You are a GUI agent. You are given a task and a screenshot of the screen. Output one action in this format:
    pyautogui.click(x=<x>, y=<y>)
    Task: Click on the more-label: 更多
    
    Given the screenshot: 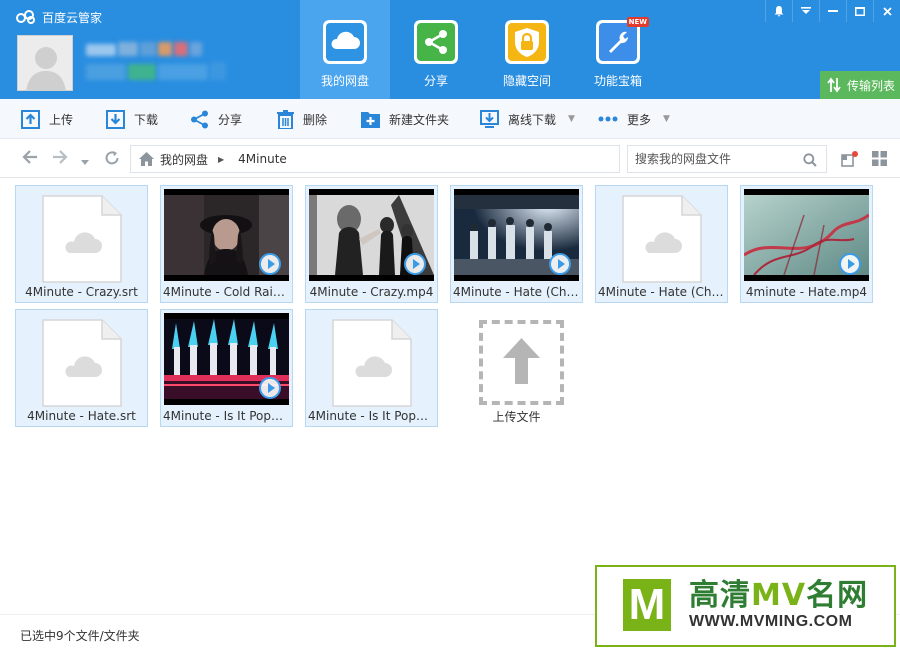 What is the action you would take?
    pyautogui.click(x=639, y=119)
    